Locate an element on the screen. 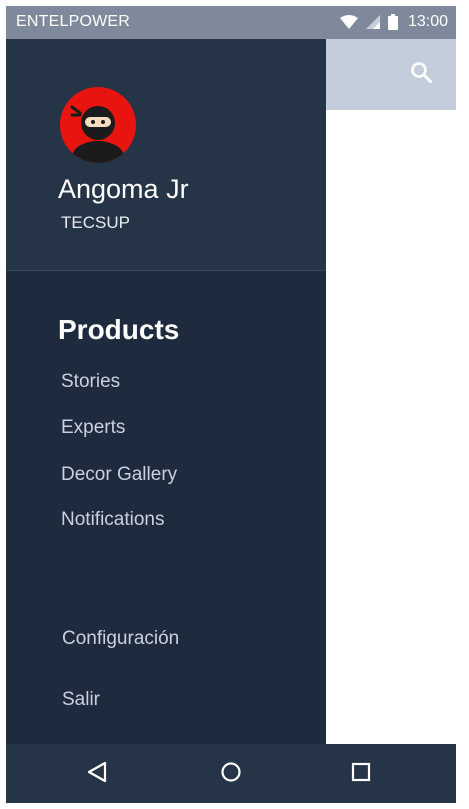  search-icon is located at coordinates (421, 74).